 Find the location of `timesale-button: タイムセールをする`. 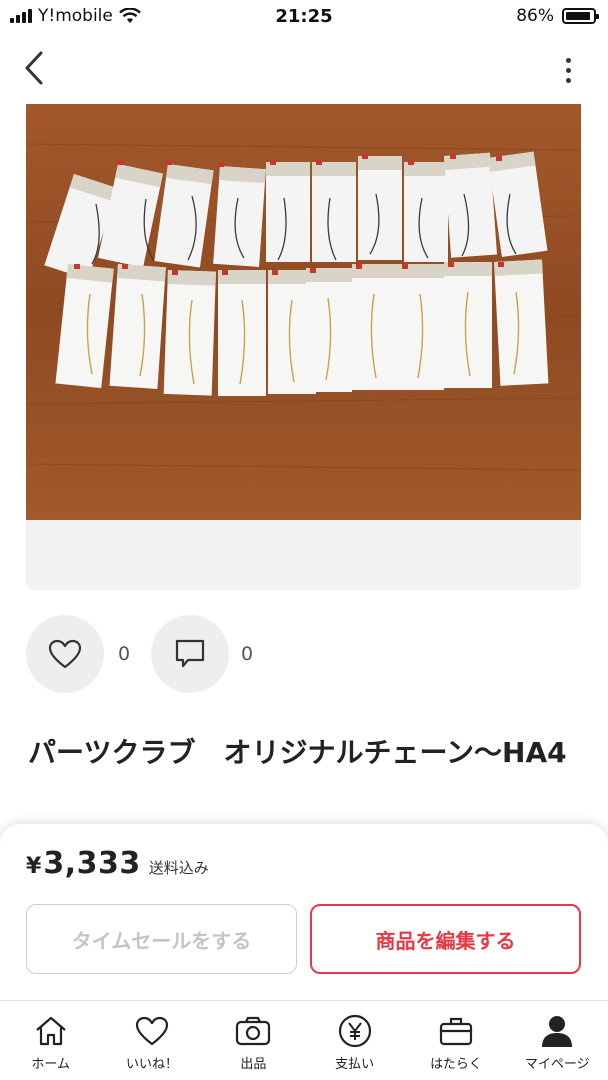

timesale-button: タイムセールをする is located at coordinates (161, 939).